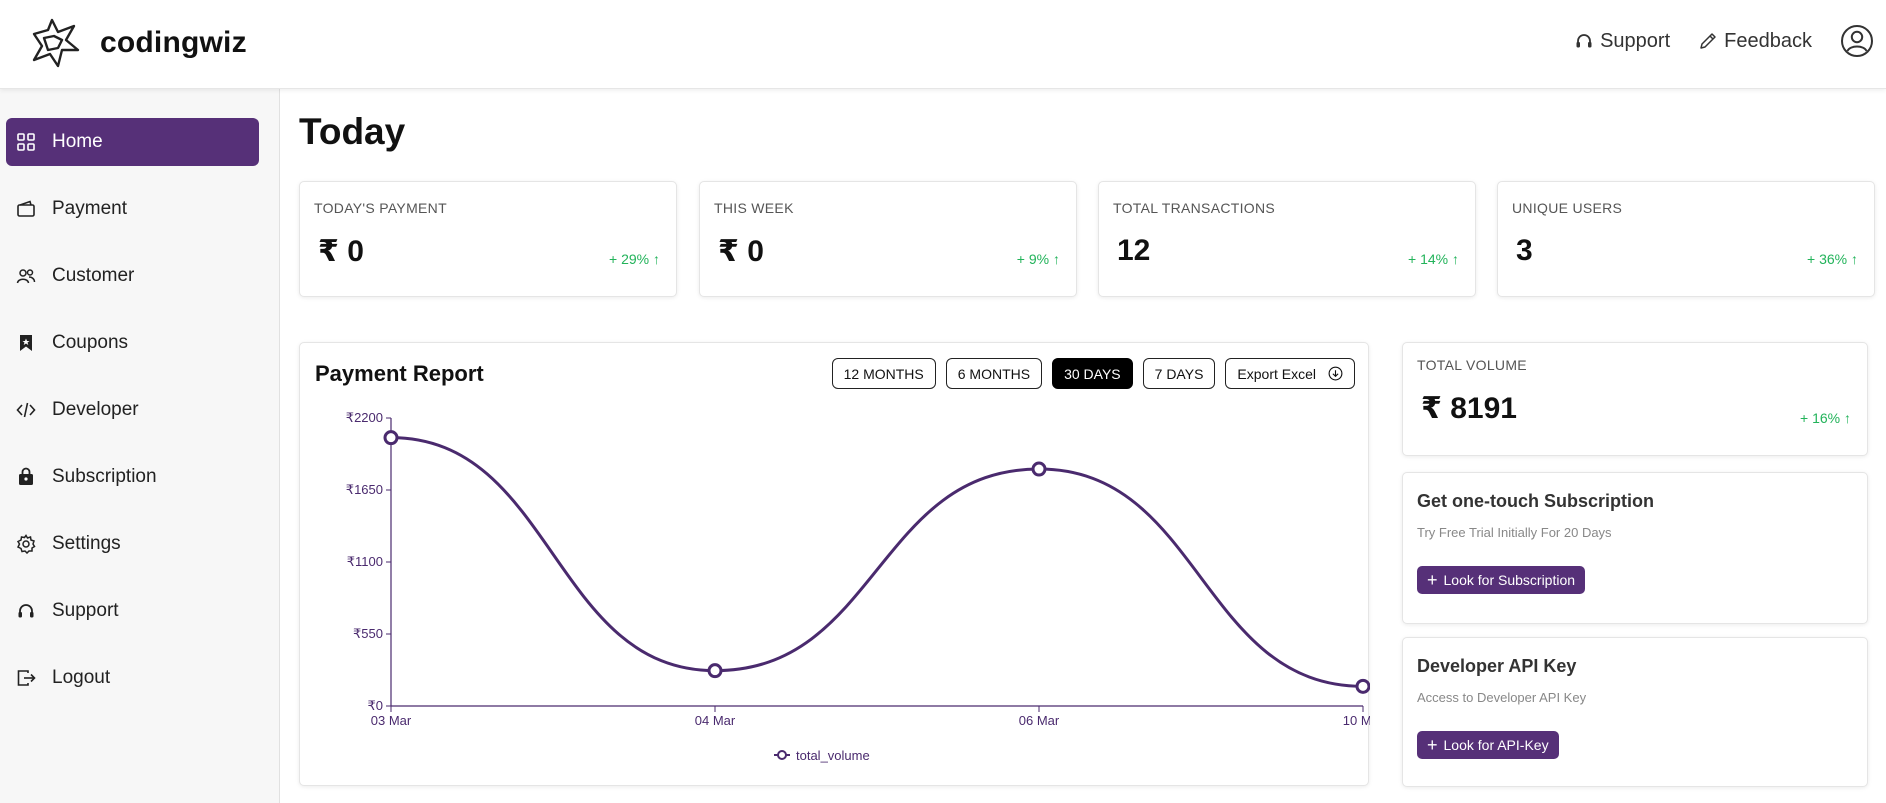 This screenshot has height=803, width=1886. I want to click on sidebar-item-payment: Payment, so click(132, 209).